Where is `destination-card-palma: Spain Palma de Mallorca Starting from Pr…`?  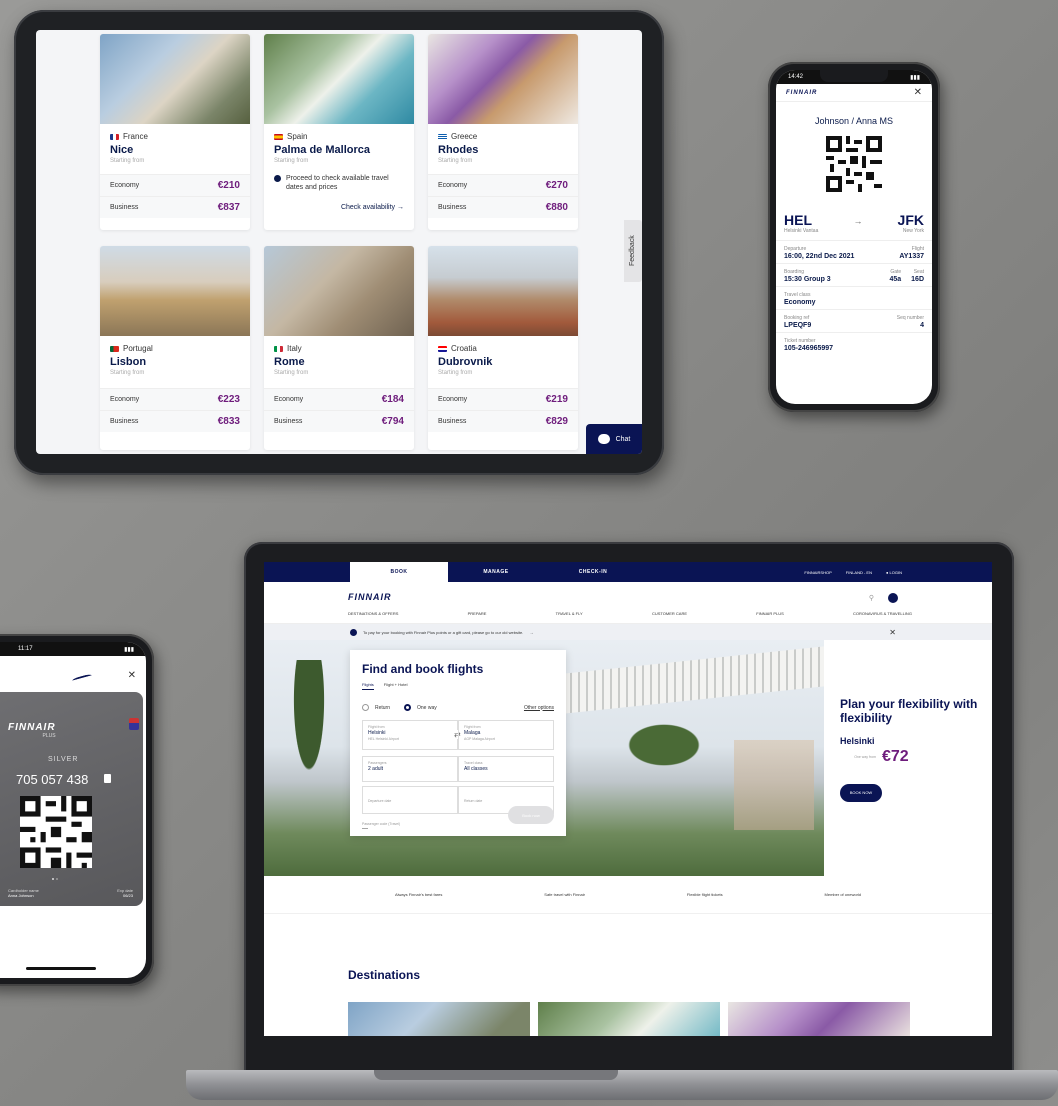
destination-card-palma: Spain Palma de Mallorca Starting from Pr… is located at coordinates (339, 132).